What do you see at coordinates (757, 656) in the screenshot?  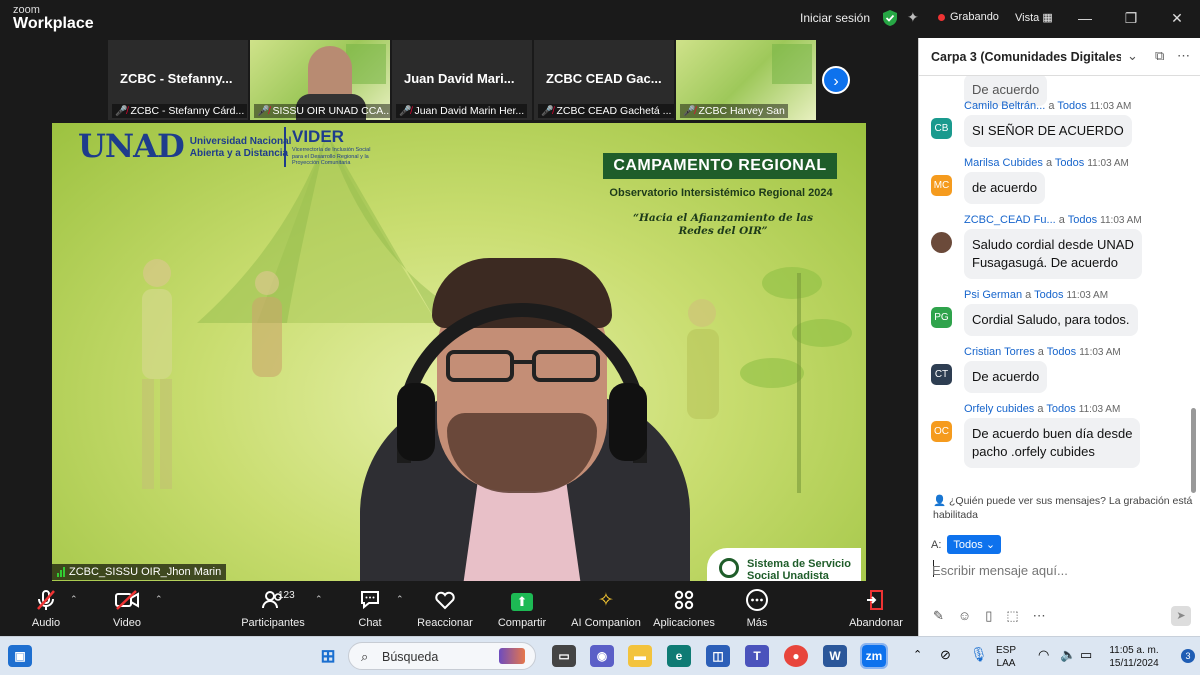 I see `teams-icon: T` at bounding box center [757, 656].